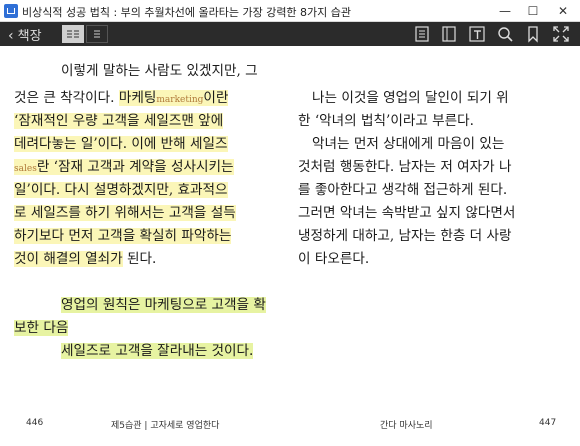 The height and width of the screenshot is (446, 580). I want to click on text-line: ‘잠재적인 우량 고객을 세일즈맨 앞에, so click(119, 122).